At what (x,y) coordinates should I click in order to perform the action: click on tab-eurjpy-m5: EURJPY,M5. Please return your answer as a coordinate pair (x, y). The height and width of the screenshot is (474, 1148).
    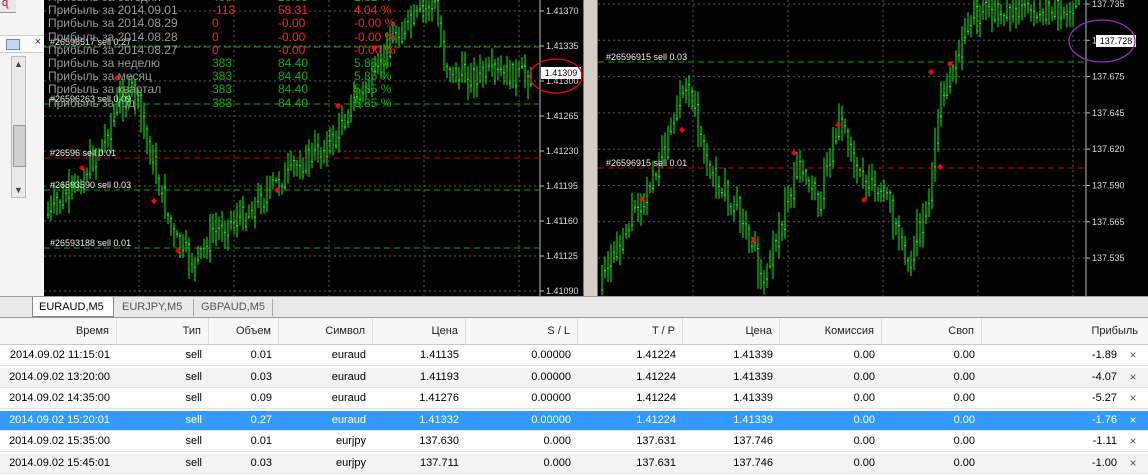
    Looking at the image, I should click on (155, 307).